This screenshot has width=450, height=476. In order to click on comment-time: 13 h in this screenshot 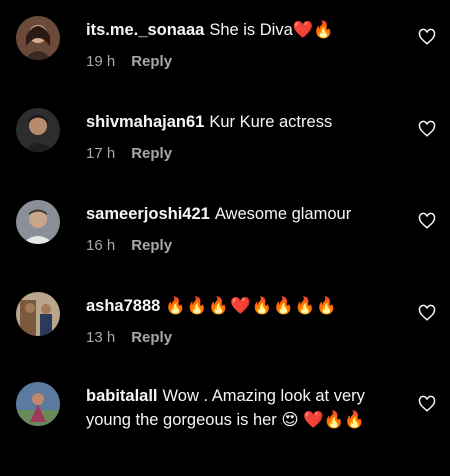, I will do `click(101, 337)`.